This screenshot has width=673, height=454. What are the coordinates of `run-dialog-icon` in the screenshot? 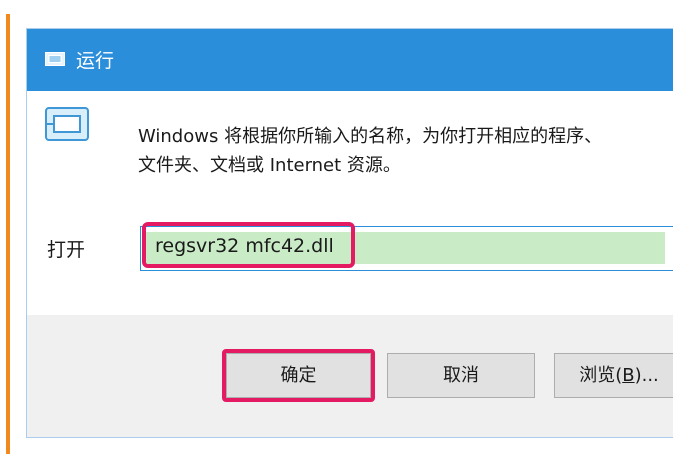 It's located at (55, 59).